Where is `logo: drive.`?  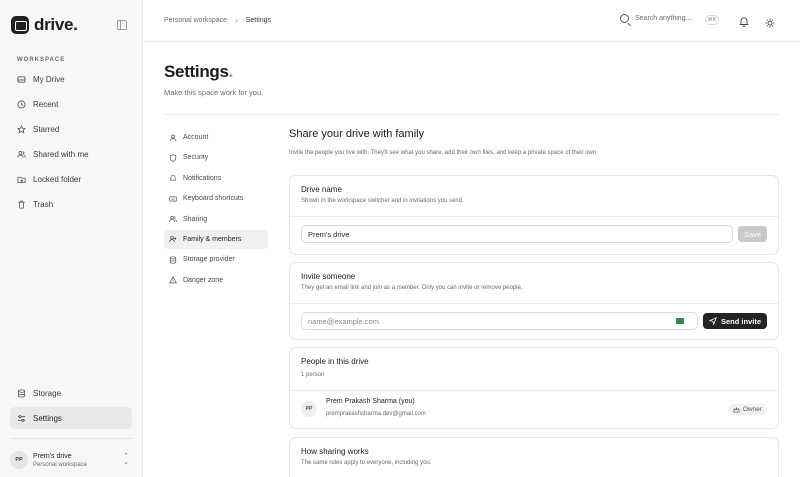
logo: drive. is located at coordinates (44, 25).